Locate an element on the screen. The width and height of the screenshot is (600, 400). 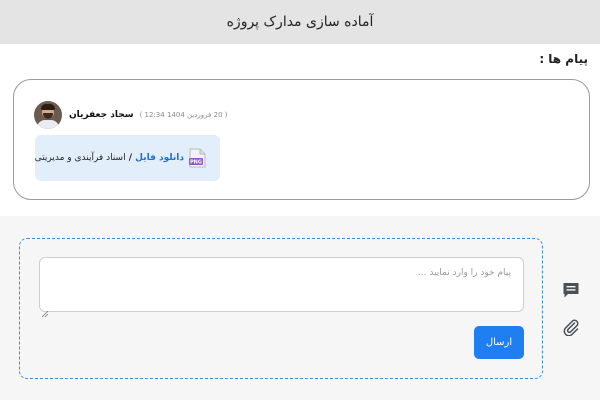
message-author: سجاد جعفریان is located at coordinates (101, 115).